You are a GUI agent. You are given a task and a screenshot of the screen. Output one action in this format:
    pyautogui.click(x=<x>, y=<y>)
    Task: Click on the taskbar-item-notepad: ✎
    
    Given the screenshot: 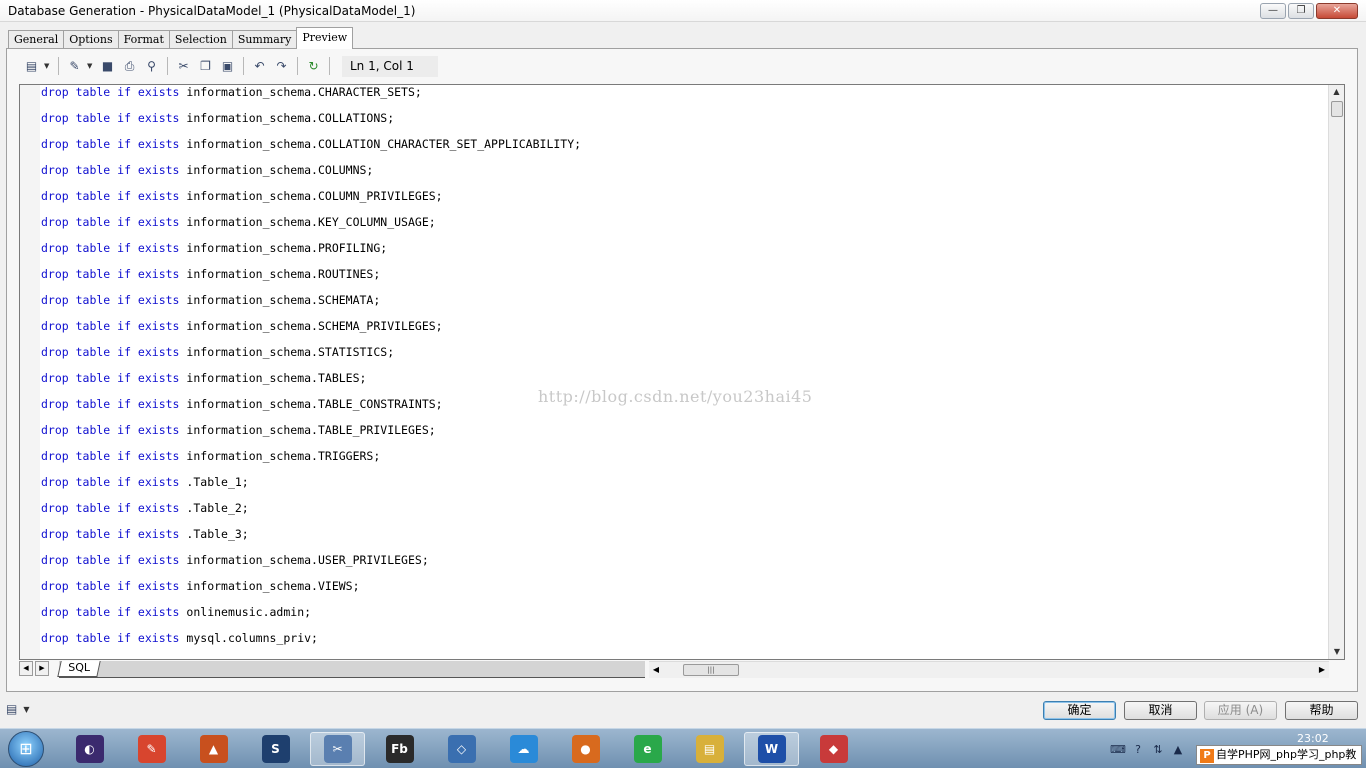 What is the action you would take?
    pyautogui.click(x=151, y=749)
    